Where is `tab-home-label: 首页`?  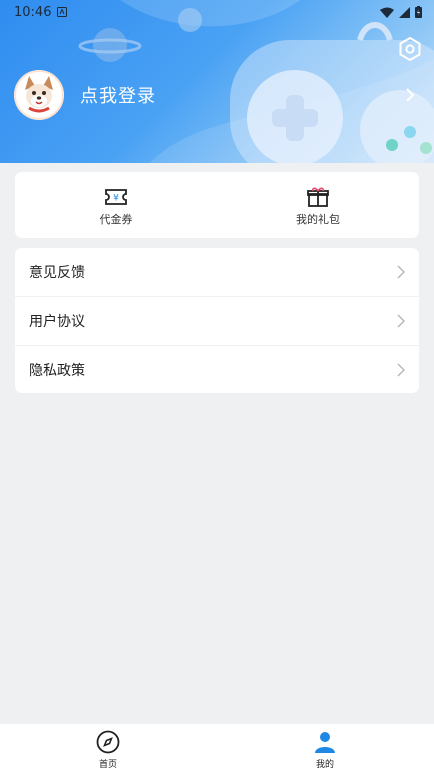 tab-home-label: 首页 is located at coordinates (107, 765).